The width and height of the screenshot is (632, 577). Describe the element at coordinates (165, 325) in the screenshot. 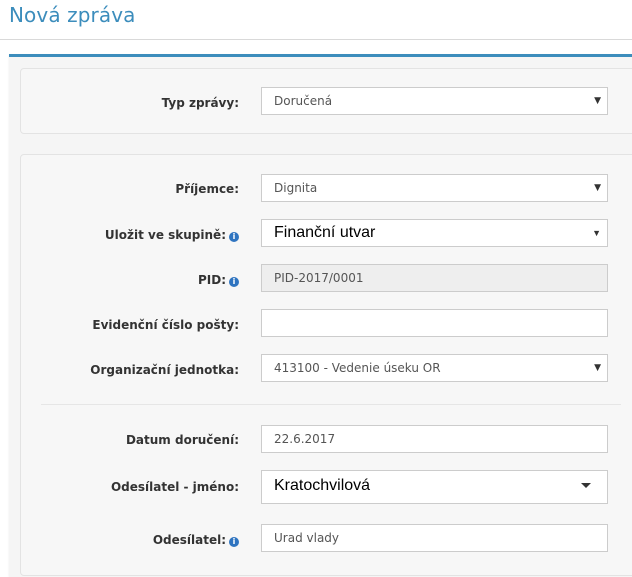

I see `evidencni-cislo-label: Evidenční číslo pošty:` at that location.